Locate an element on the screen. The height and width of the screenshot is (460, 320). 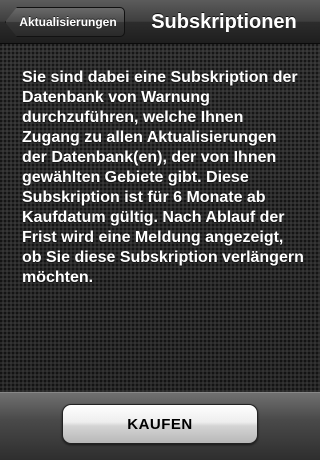
navigation-bar: Aktualisierungen Subskriptionen is located at coordinates (160, 22).